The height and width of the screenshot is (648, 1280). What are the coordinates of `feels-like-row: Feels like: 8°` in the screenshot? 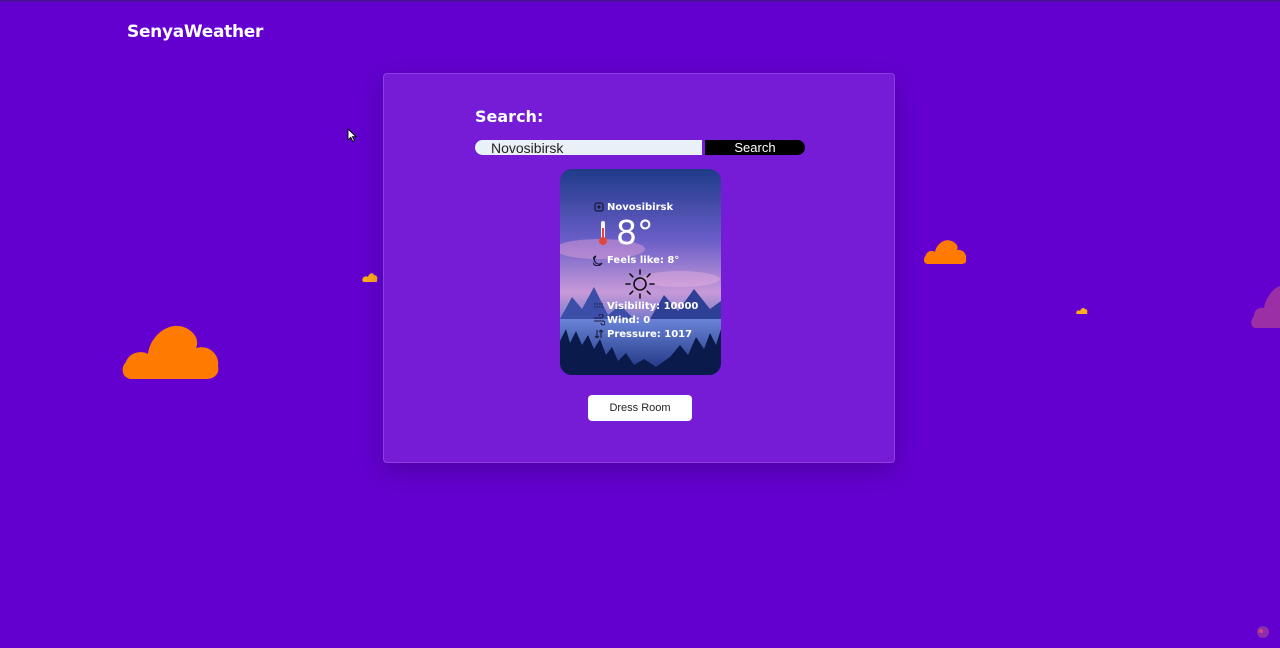 It's located at (636, 260).